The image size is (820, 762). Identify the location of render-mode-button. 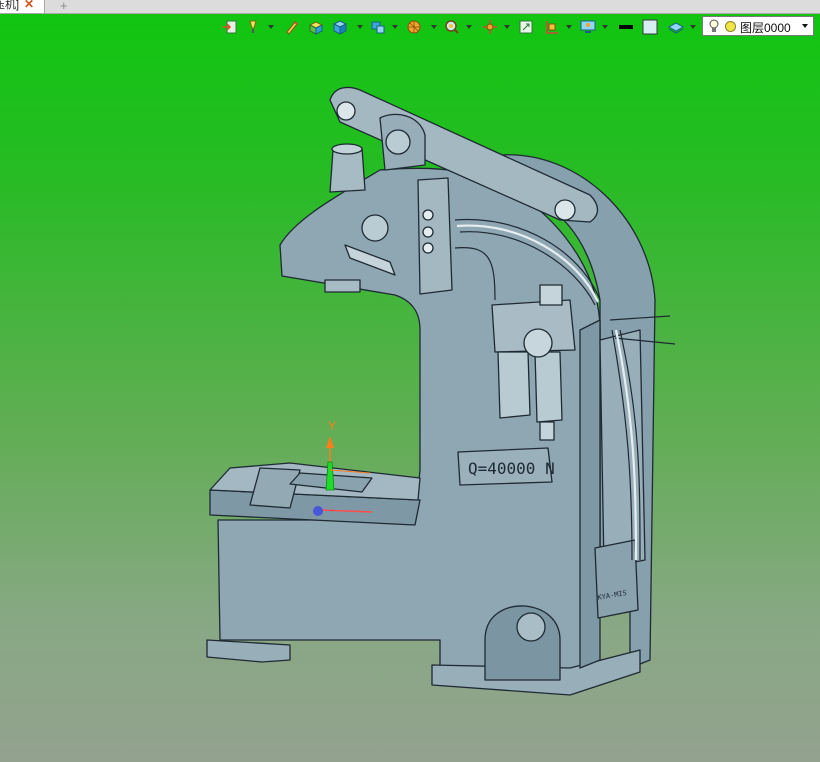
(420, 27).